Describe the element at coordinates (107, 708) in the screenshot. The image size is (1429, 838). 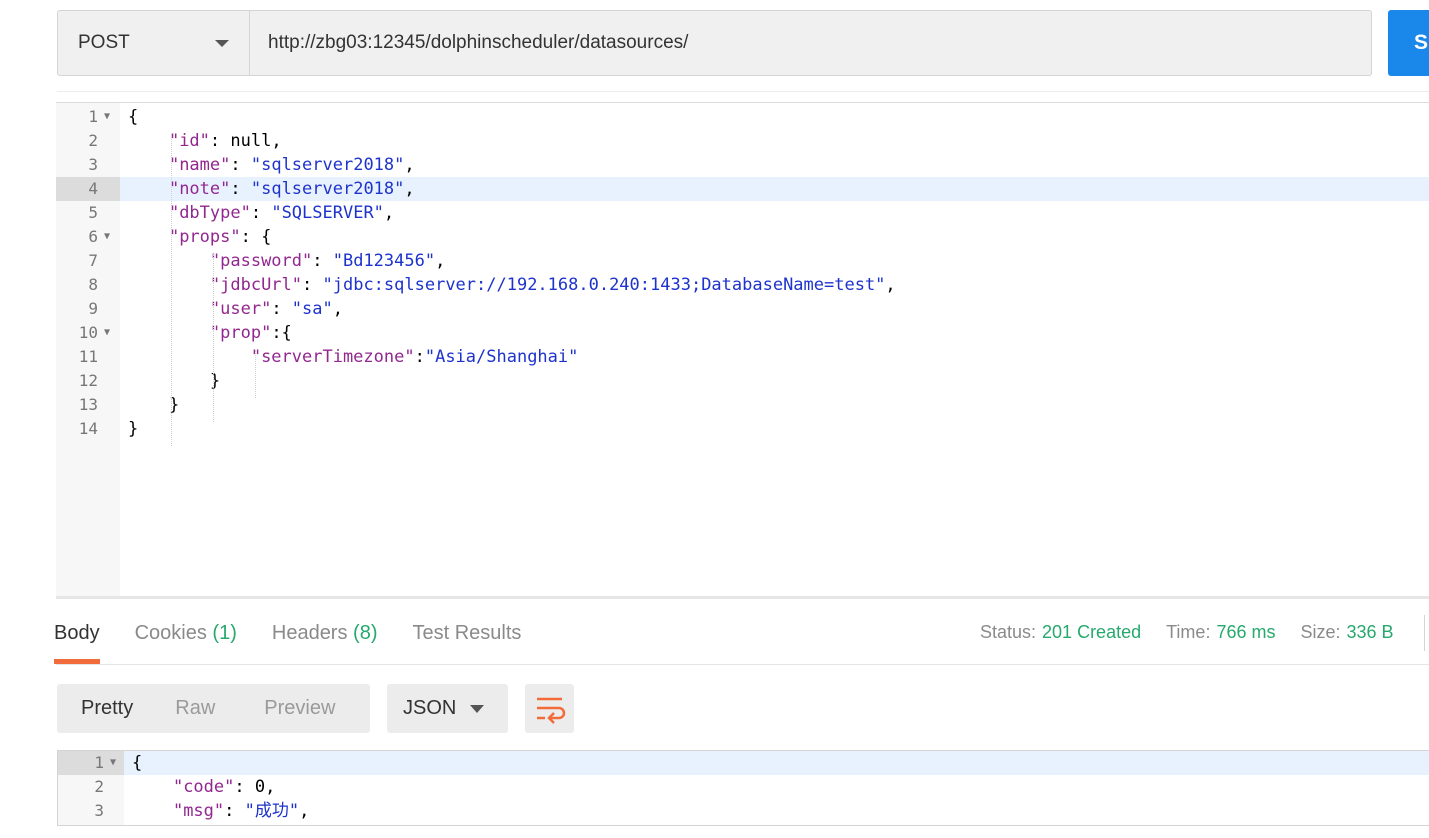
I see `view-pretty-button: Pretty` at that location.